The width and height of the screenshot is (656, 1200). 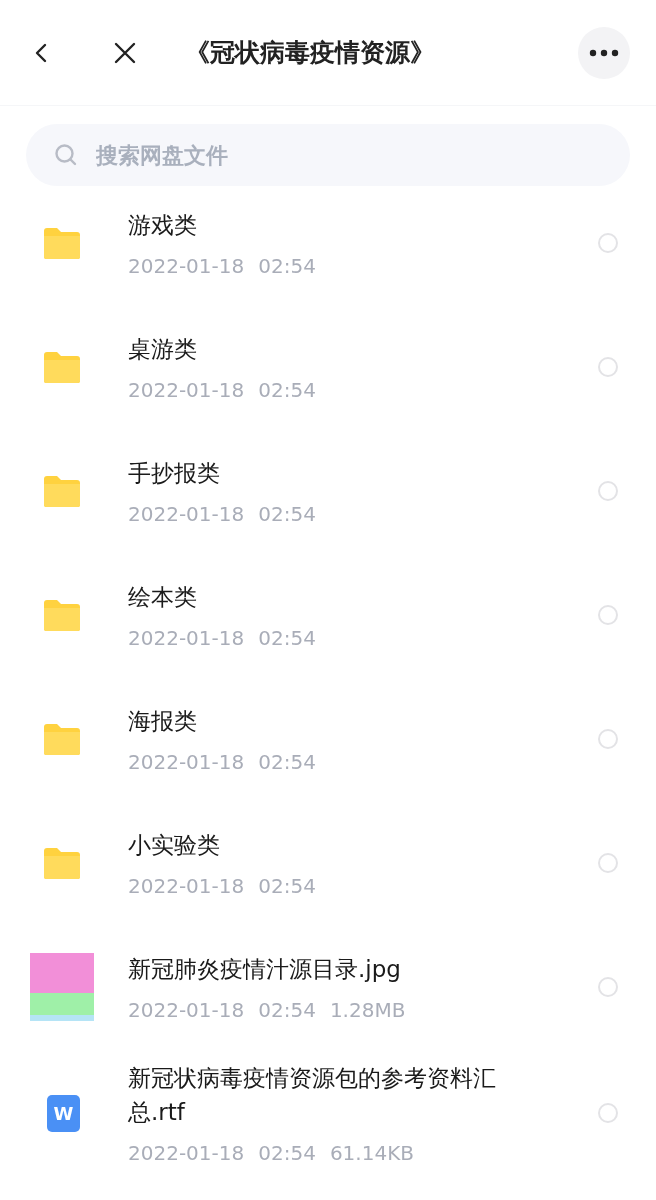 I want to click on file-size: 61.14KB, so click(x=371, y=1153).